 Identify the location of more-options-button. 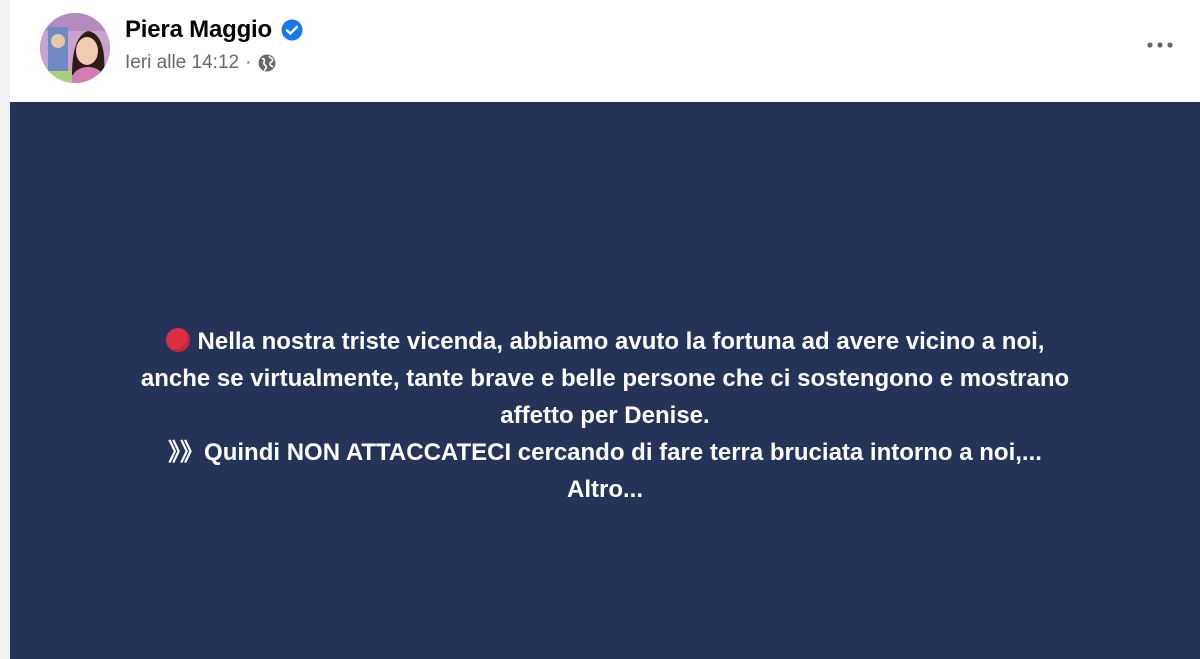
(1160, 45).